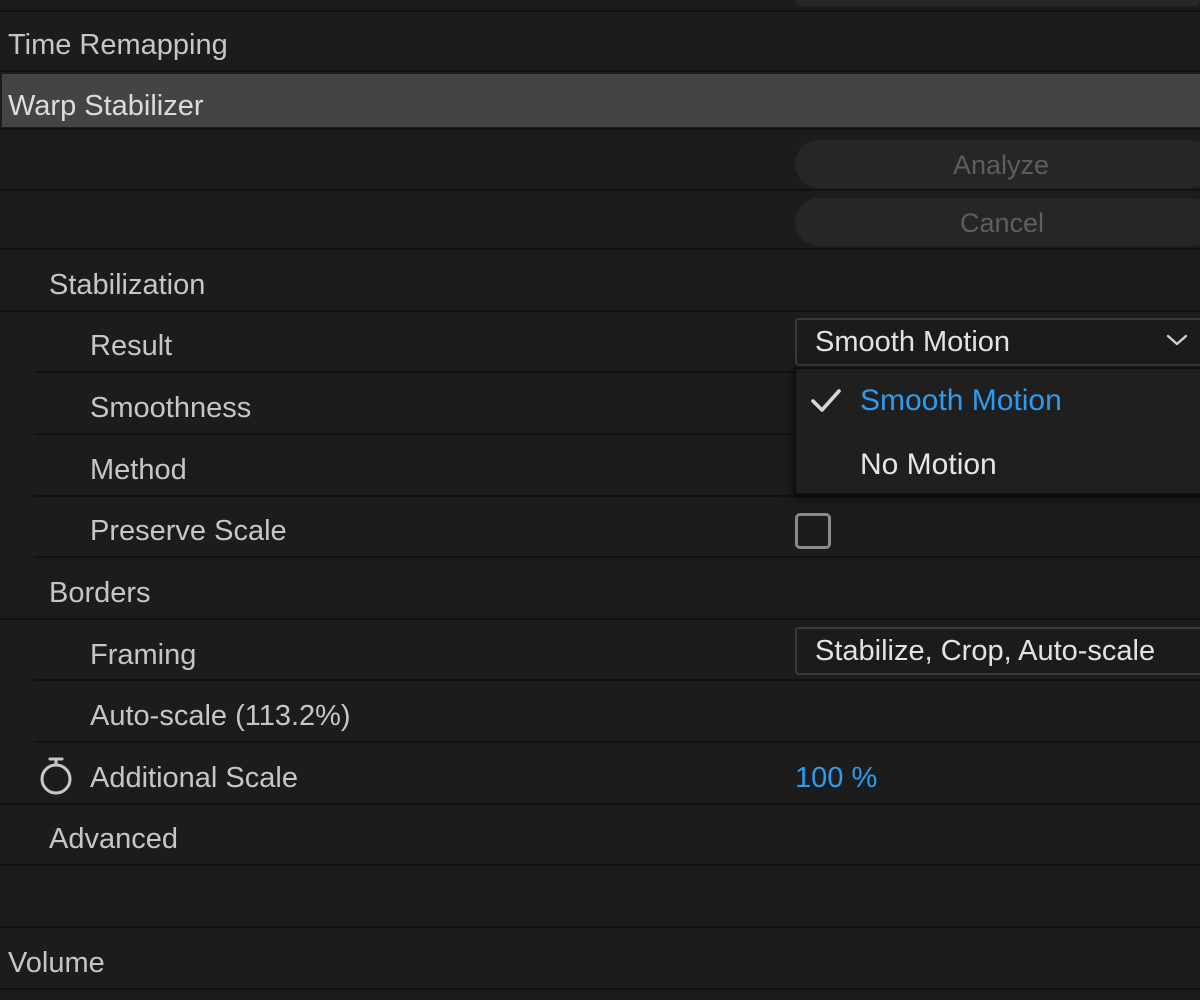 This screenshot has height=1000, width=1200. I want to click on stopwatch-icon, so click(56, 776).